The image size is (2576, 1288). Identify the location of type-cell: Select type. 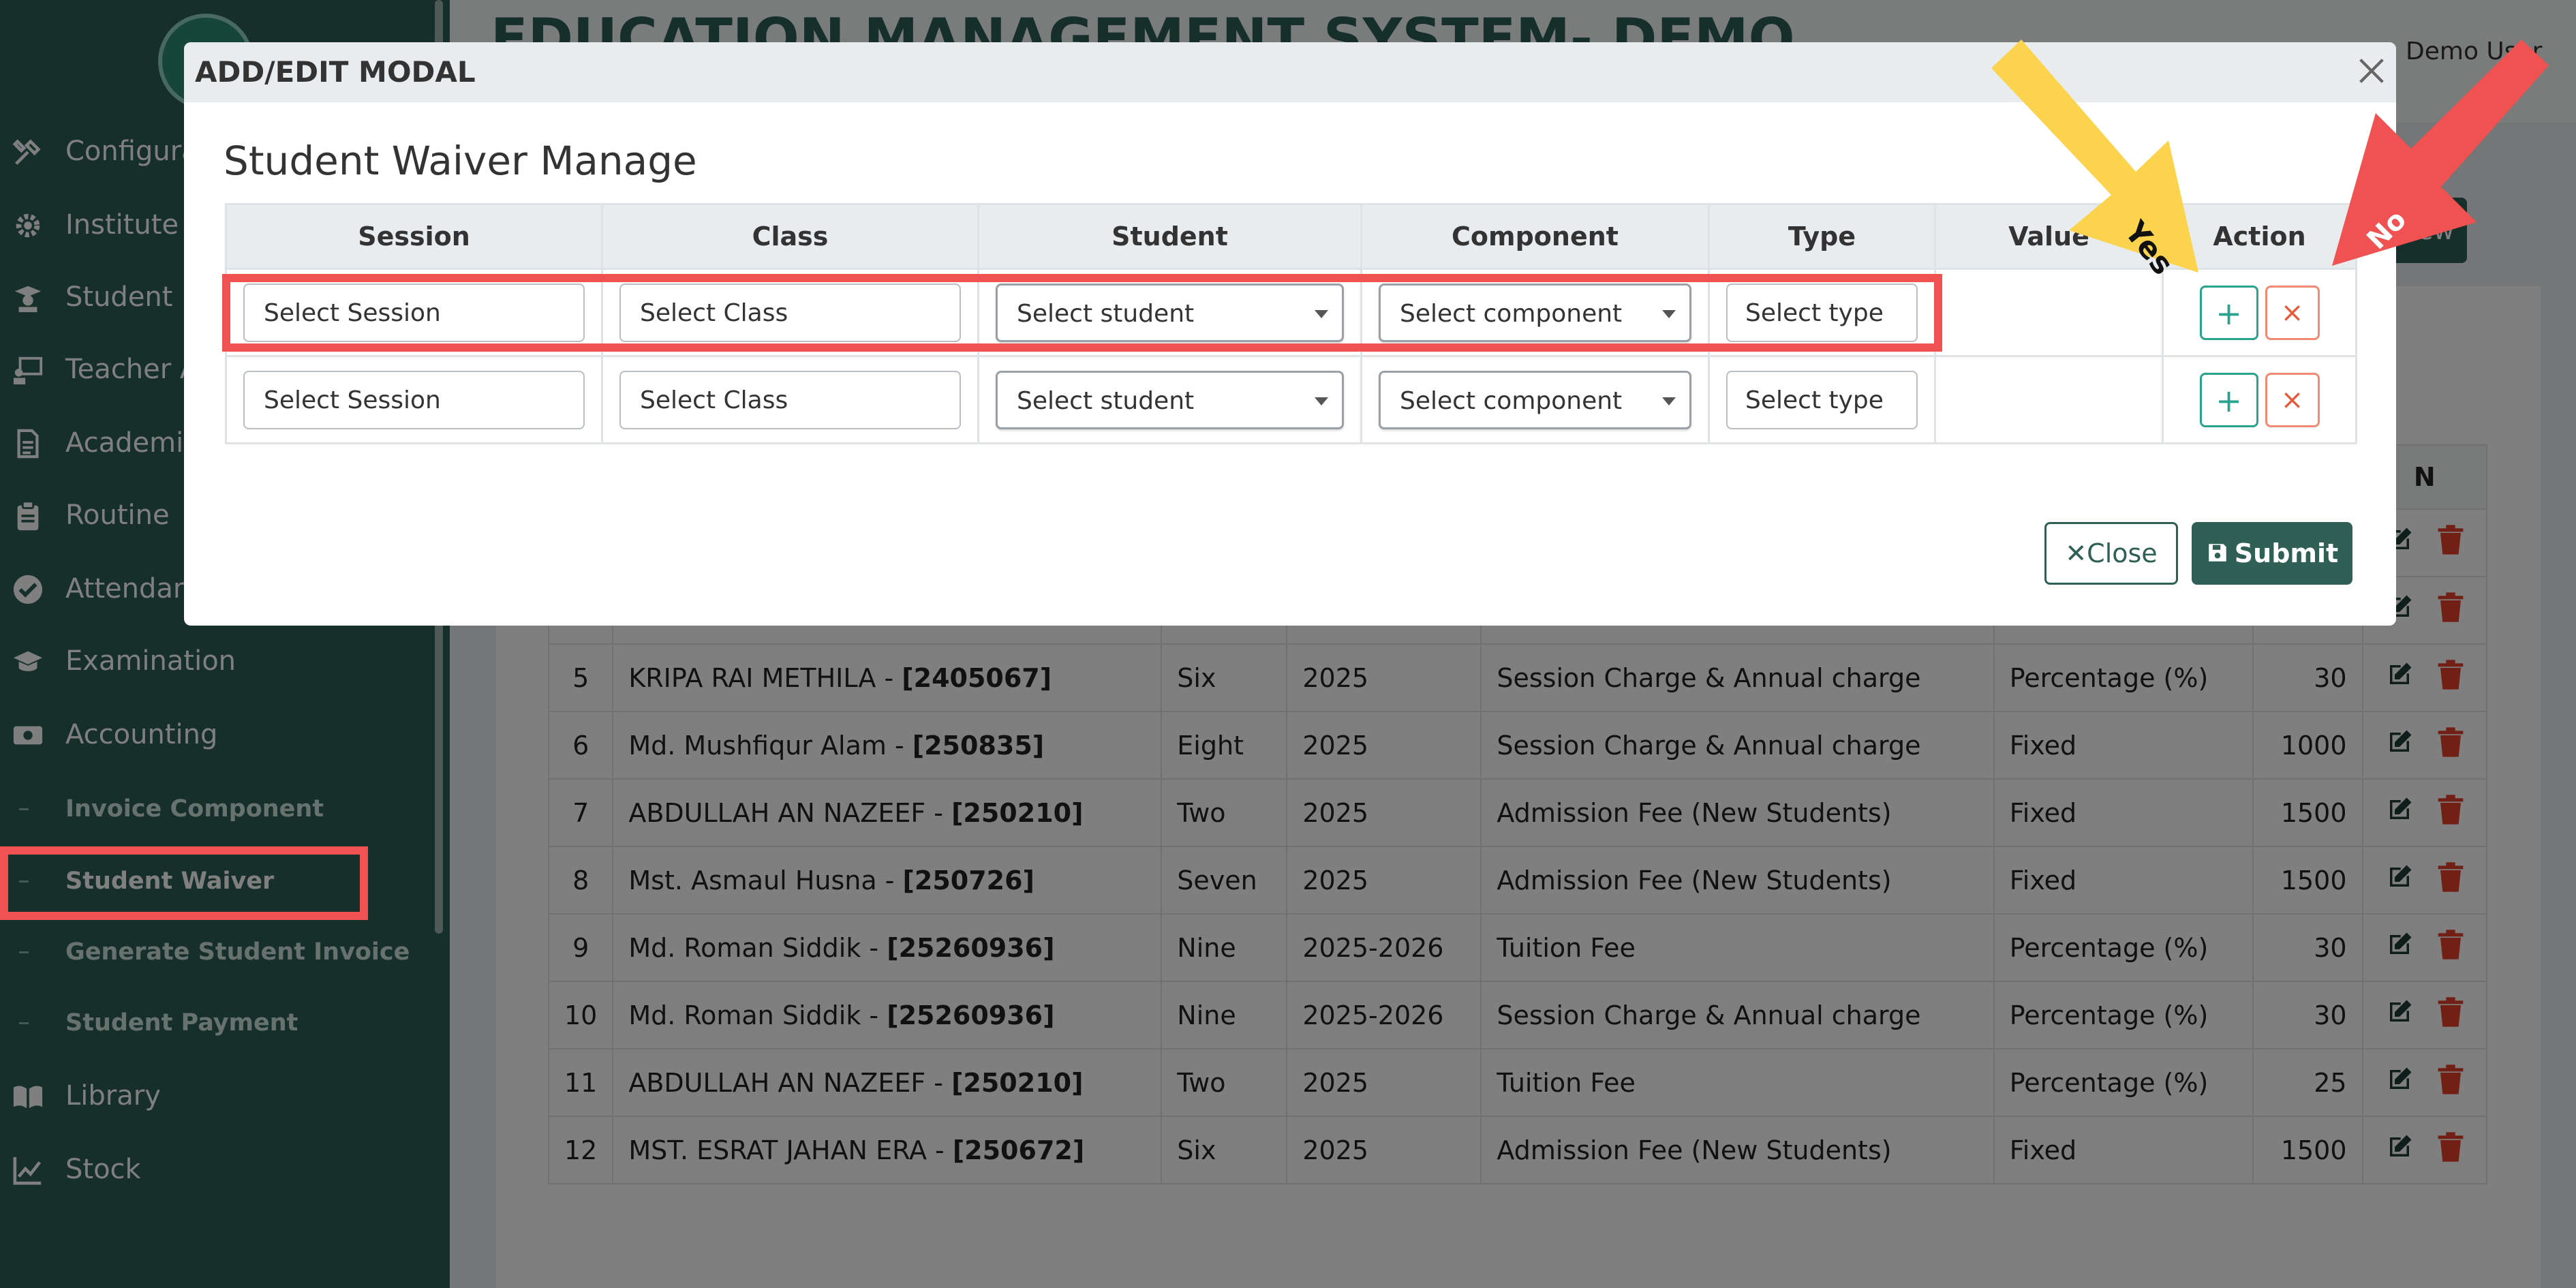
(1822, 399).